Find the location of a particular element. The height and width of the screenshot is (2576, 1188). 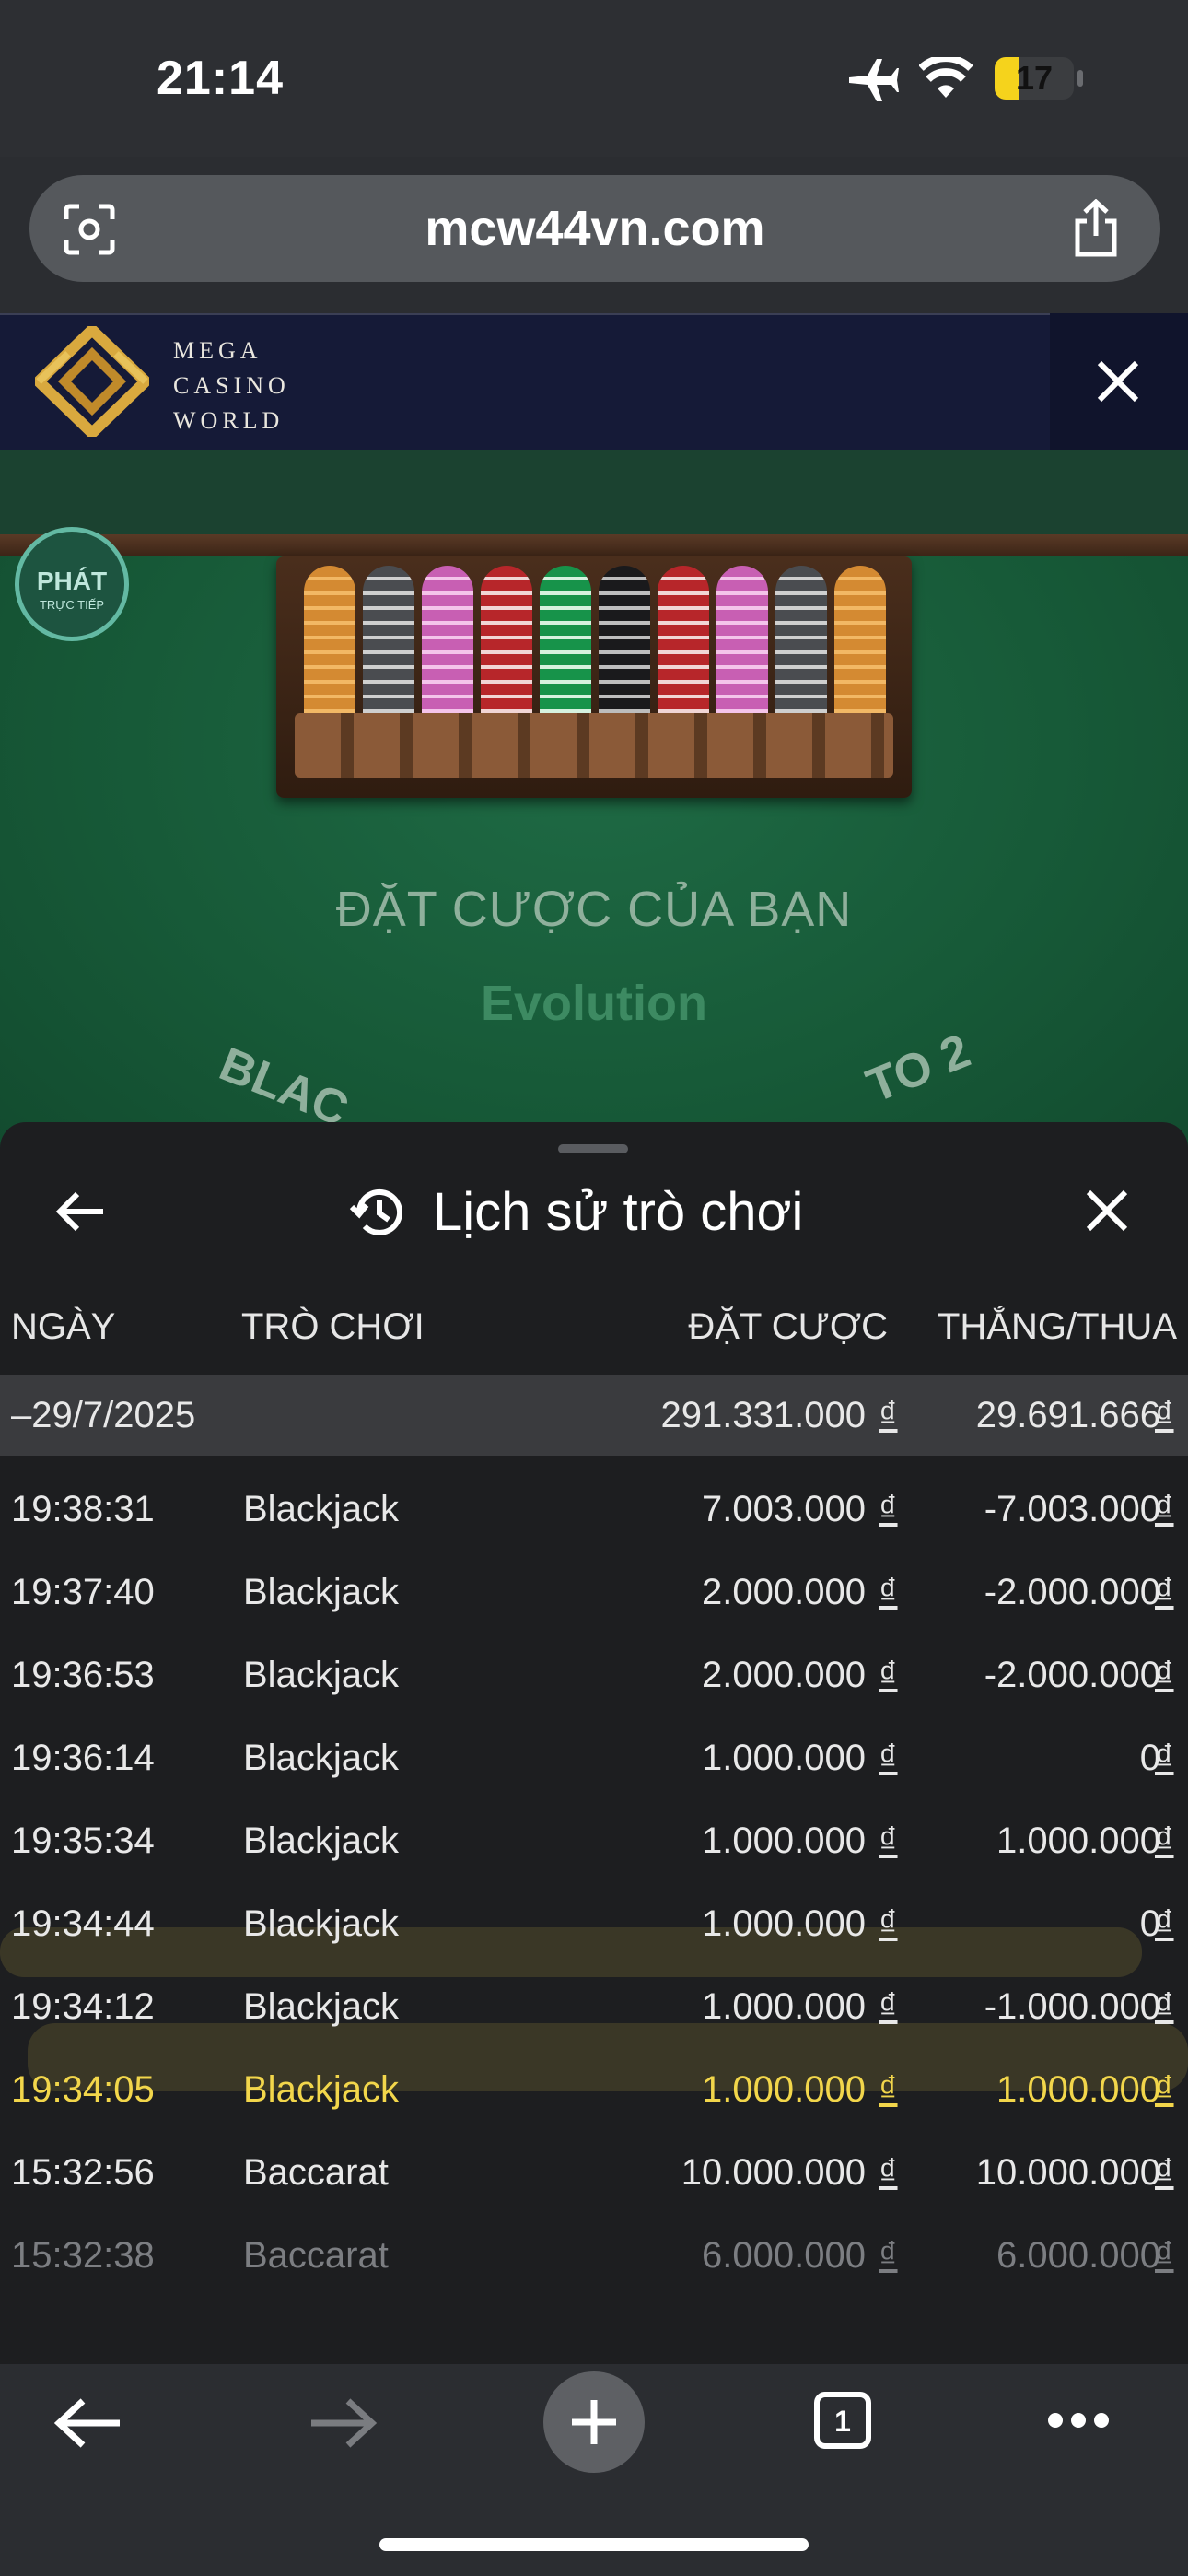

row-time: 19:34:05 is located at coordinates (83, 2089).